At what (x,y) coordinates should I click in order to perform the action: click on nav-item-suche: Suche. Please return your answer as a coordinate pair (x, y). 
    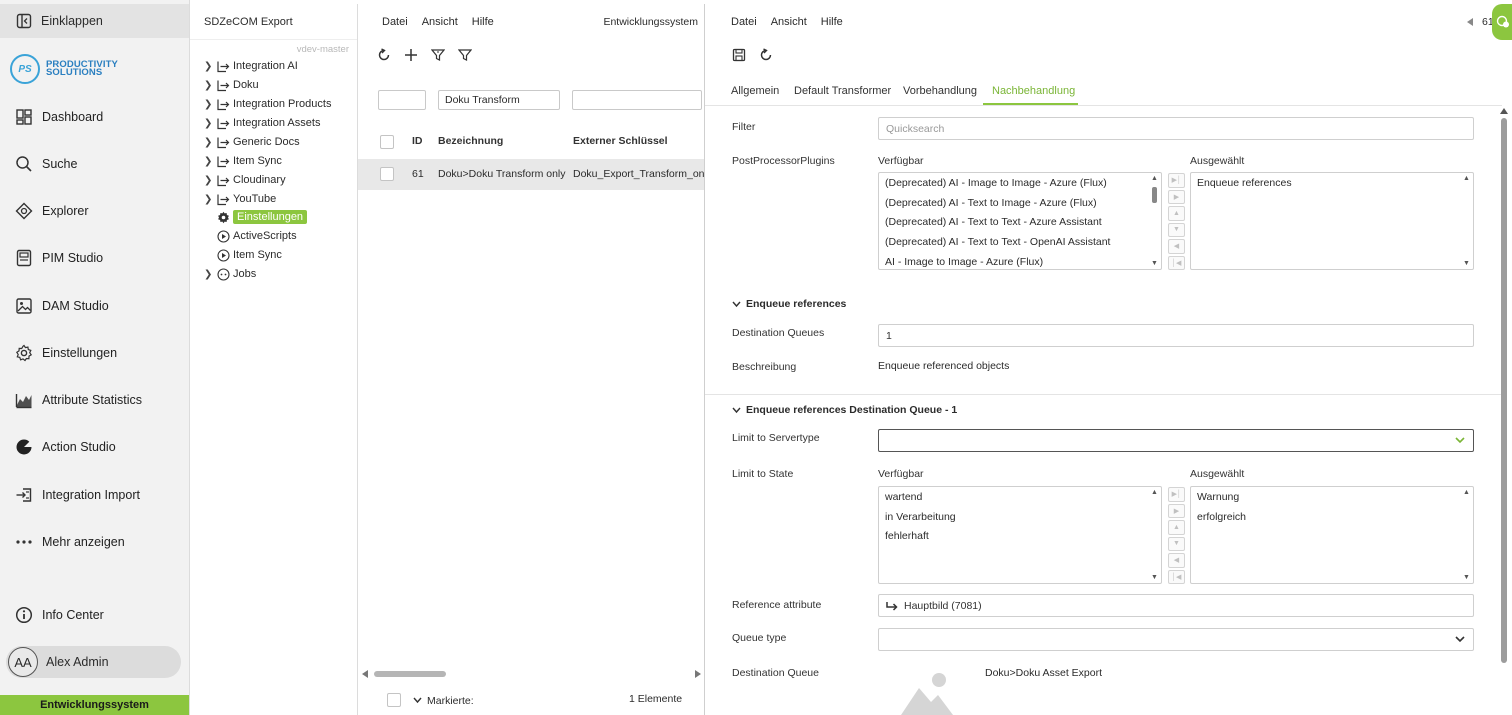
    Looking at the image, I should click on (94, 164).